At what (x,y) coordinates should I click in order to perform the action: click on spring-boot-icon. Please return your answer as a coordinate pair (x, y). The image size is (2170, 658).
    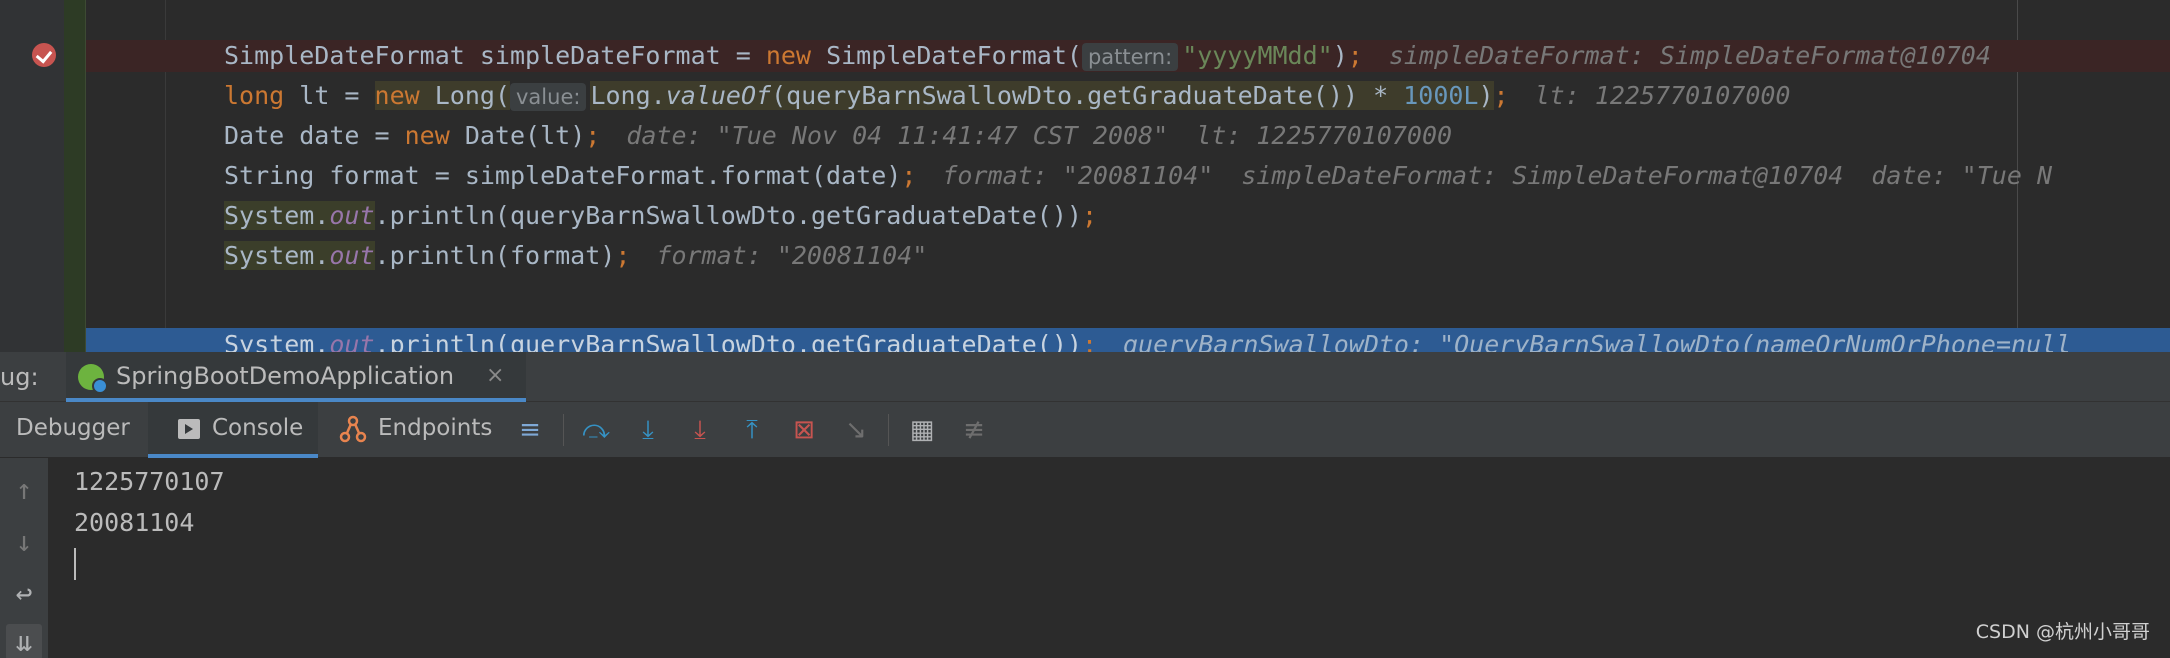
    Looking at the image, I should click on (93, 379).